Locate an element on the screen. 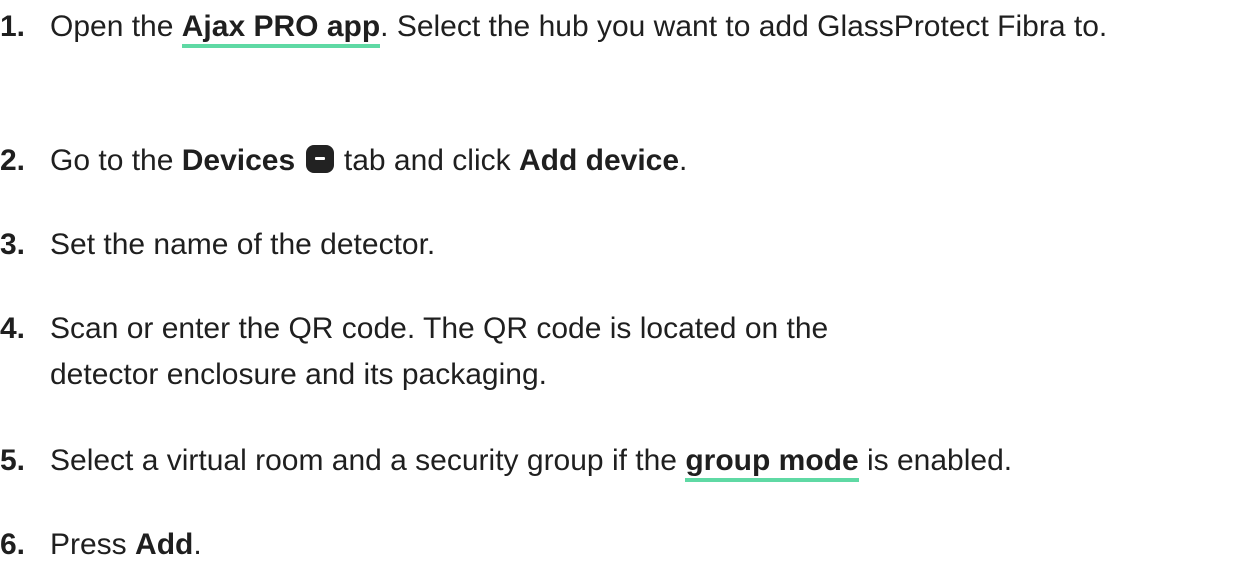 This screenshot has height=578, width=1243. step-text: Go to the is located at coordinates (116, 160).